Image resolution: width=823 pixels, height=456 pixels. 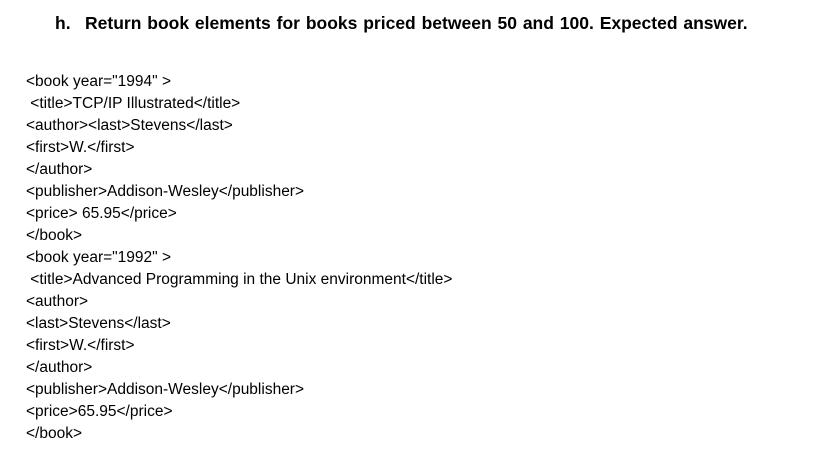 What do you see at coordinates (133, 103) in the screenshot?
I see `code-line: <title>TCP/IP Illustrated</title>` at bounding box center [133, 103].